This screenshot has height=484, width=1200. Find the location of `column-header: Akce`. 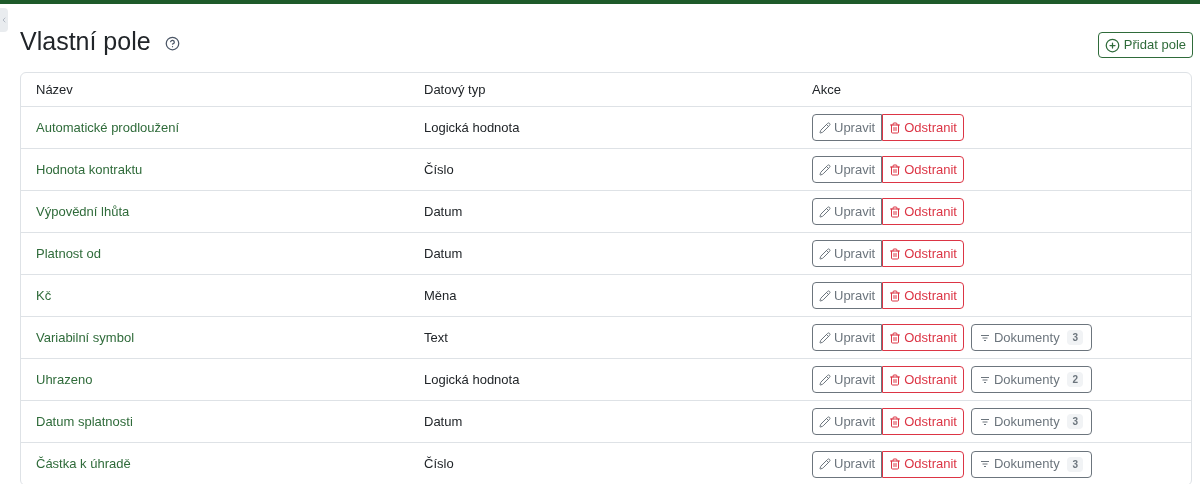

column-header: Akce is located at coordinates (827, 89).